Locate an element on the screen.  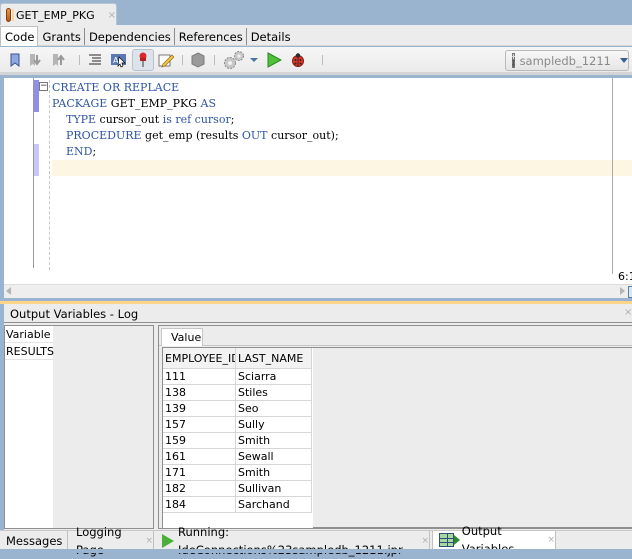
cell-employee-id: 182 is located at coordinates (199, 489).